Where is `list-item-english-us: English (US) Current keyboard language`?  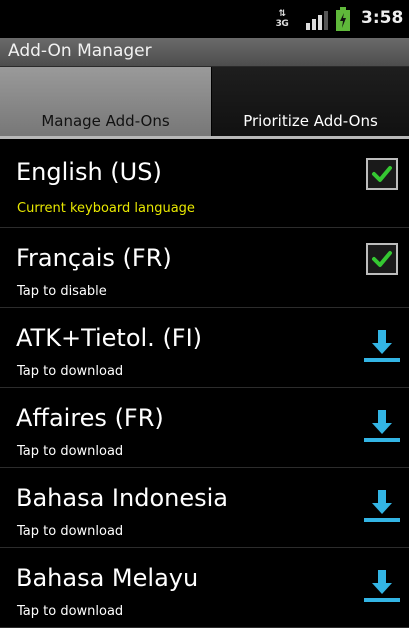 list-item-english-us: English (US) Current keyboard language is located at coordinates (204, 184).